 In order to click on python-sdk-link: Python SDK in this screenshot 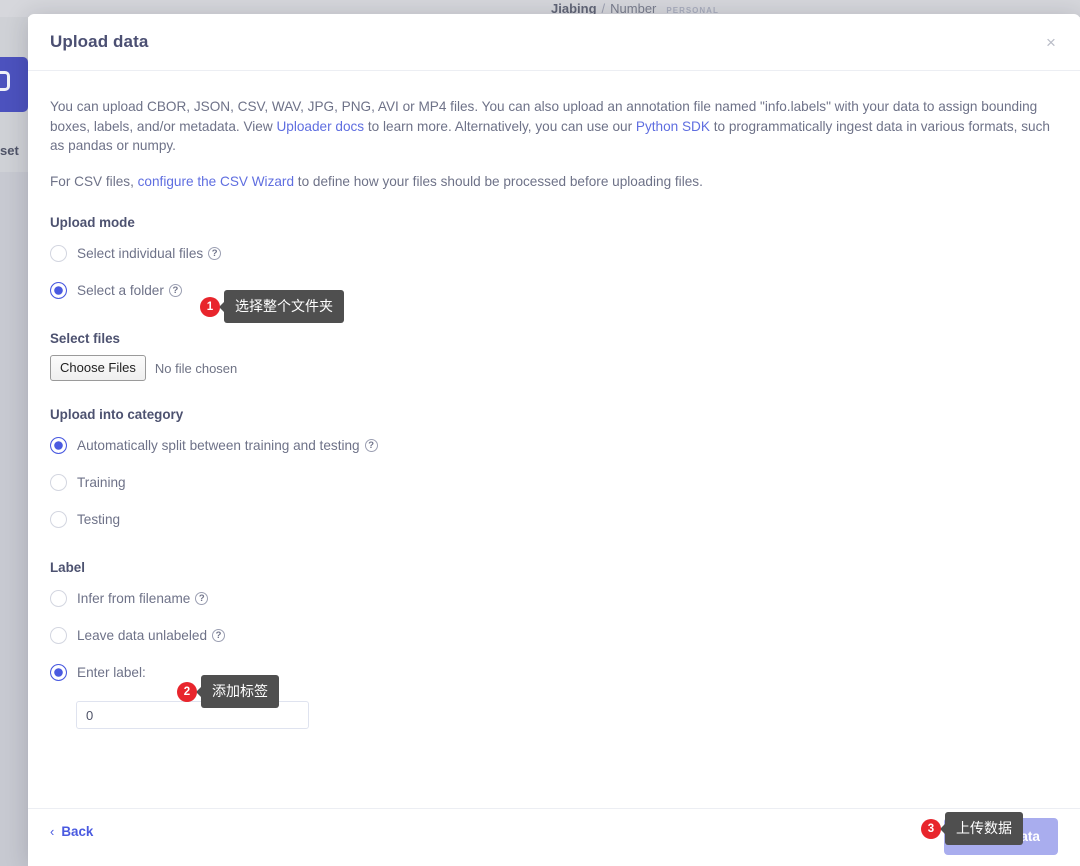, I will do `click(673, 126)`.